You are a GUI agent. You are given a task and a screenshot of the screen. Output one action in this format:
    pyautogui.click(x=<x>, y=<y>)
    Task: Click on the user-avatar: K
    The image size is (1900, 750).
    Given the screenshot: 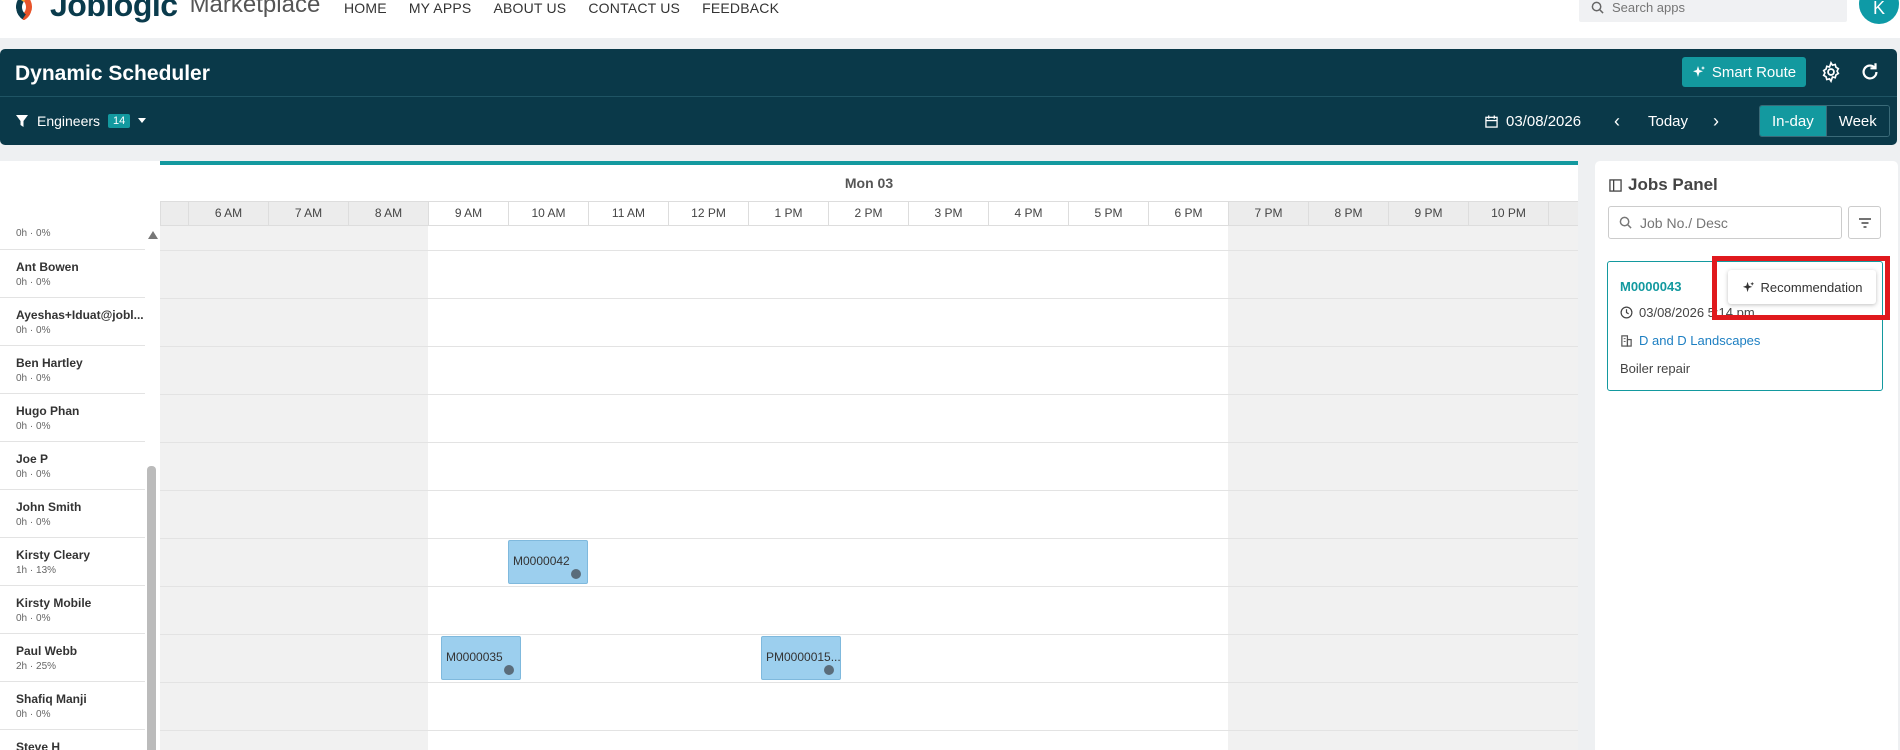 What is the action you would take?
    pyautogui.click(x=1879, y=12)
    